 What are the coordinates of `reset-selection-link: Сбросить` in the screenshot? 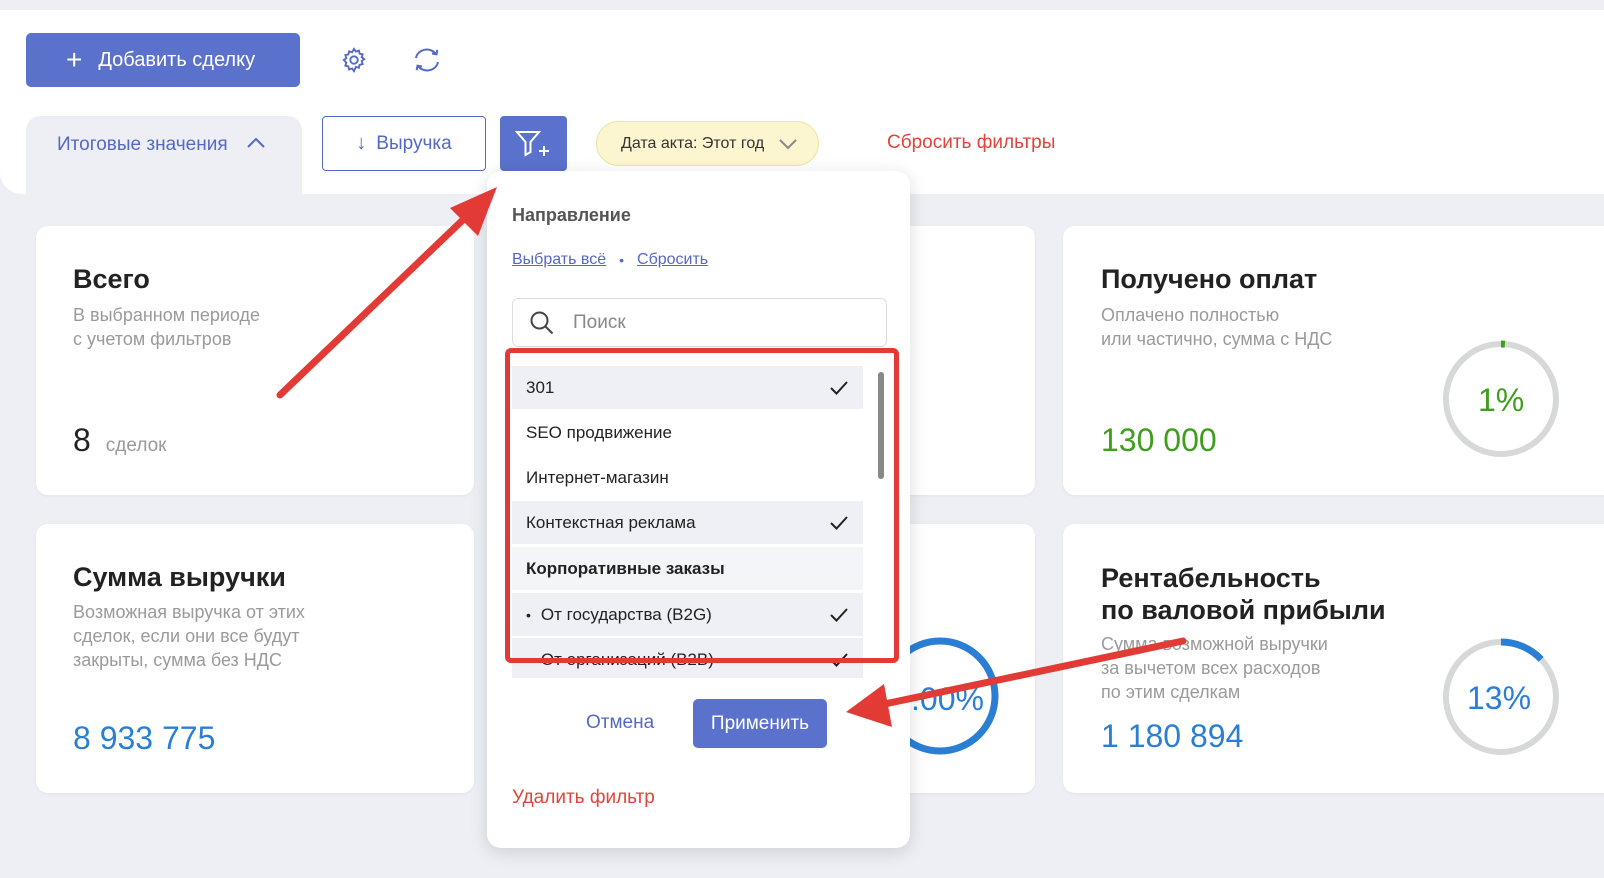 It's located at (672, 260).